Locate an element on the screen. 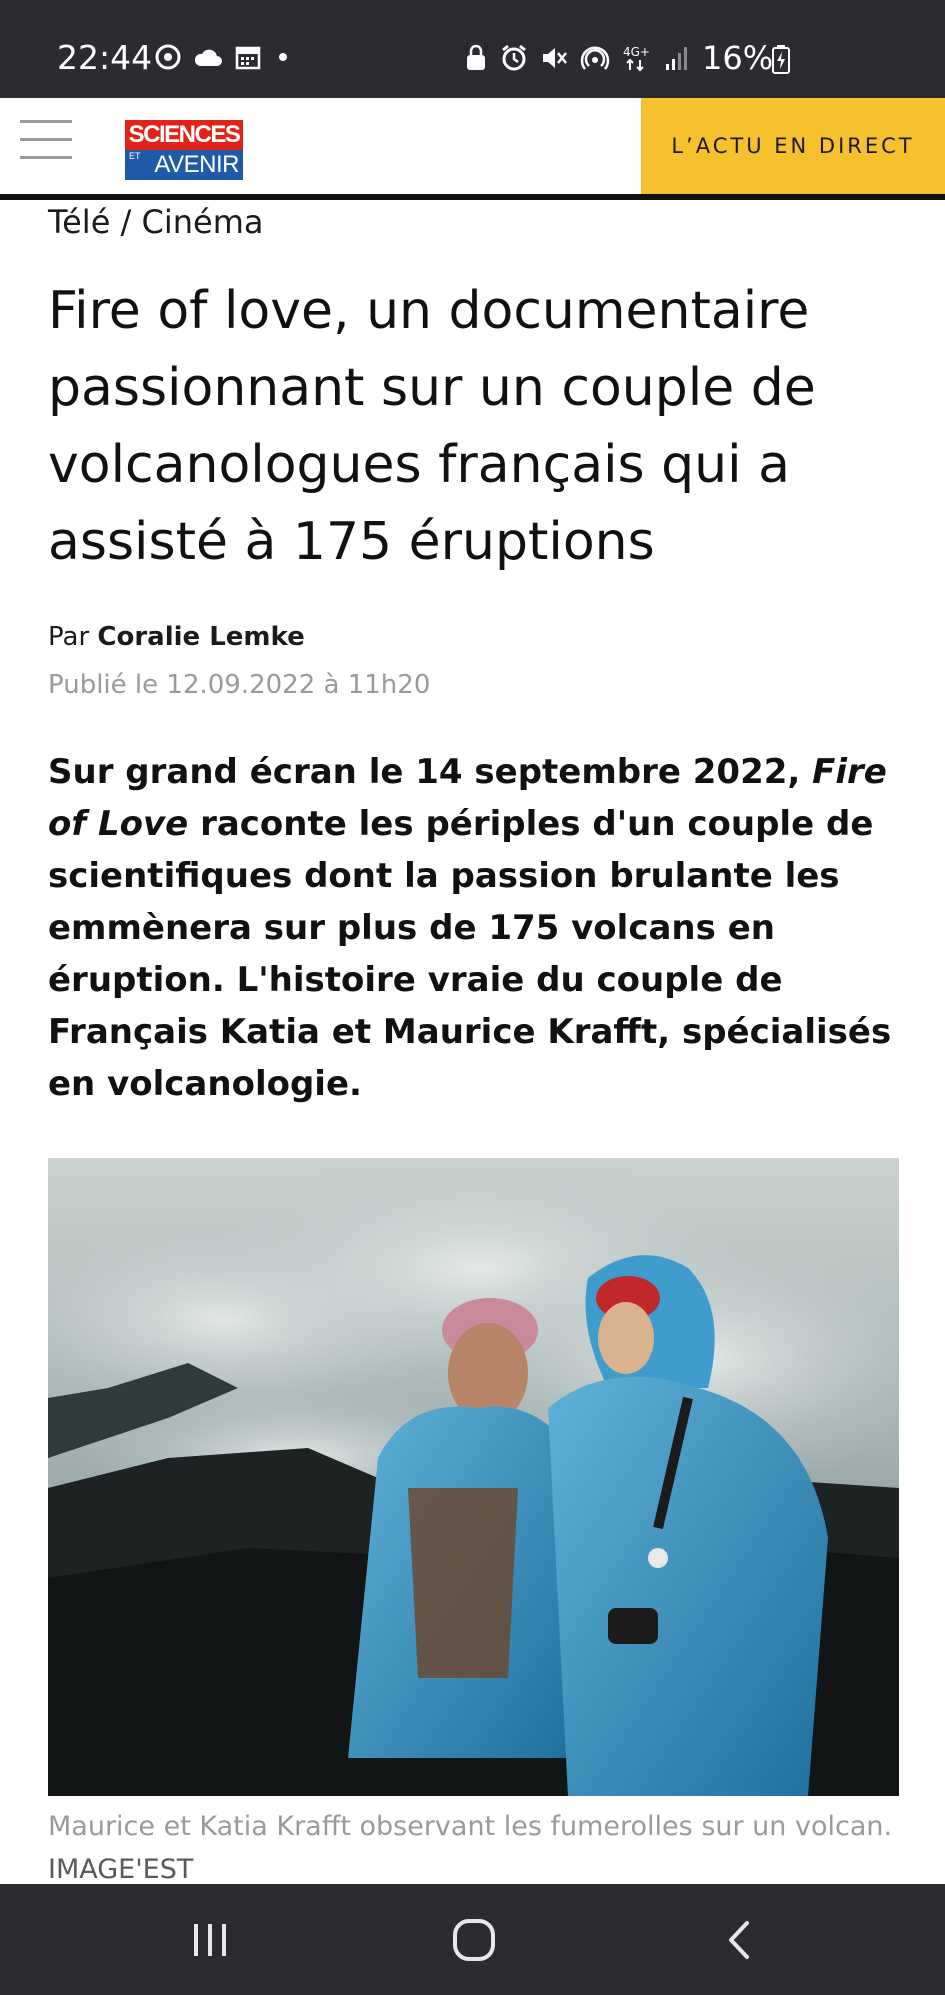 The height and width of the screenshot is (1995, 945). status-bar: 22:44 4G+ 16% is located at coordinates (472, 49).